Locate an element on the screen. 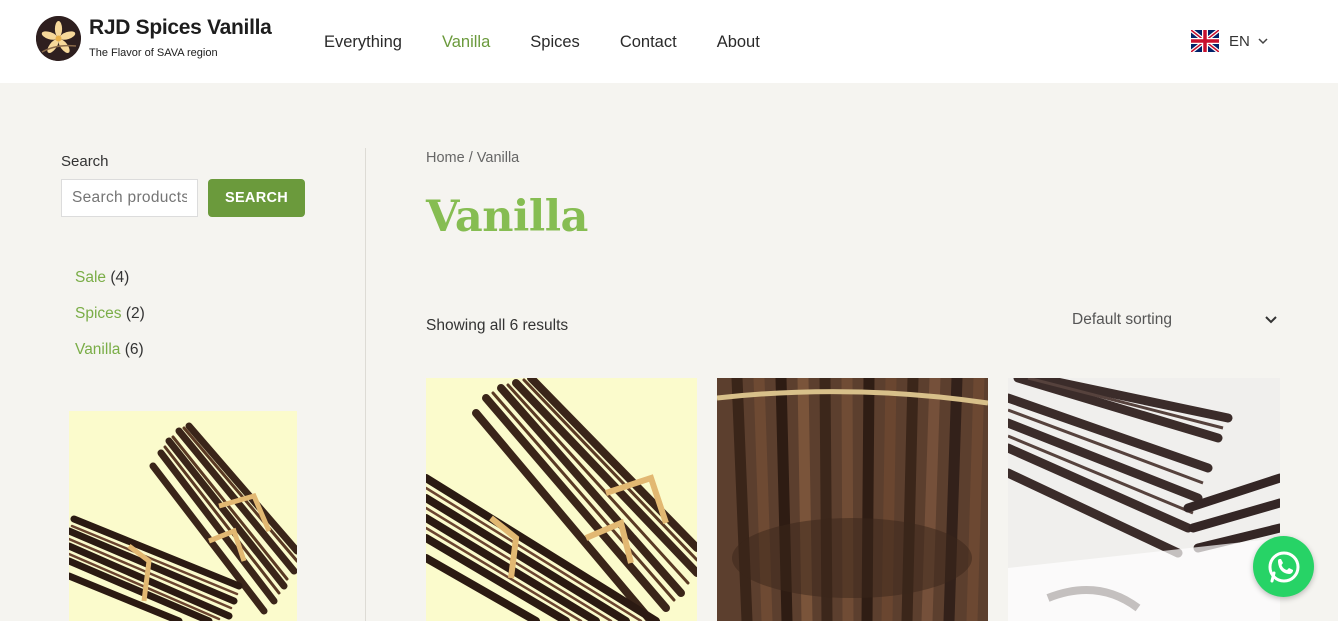 This screenshot has height=621, width=1338. sidebar-product-image is located at coordinates (183, 516).